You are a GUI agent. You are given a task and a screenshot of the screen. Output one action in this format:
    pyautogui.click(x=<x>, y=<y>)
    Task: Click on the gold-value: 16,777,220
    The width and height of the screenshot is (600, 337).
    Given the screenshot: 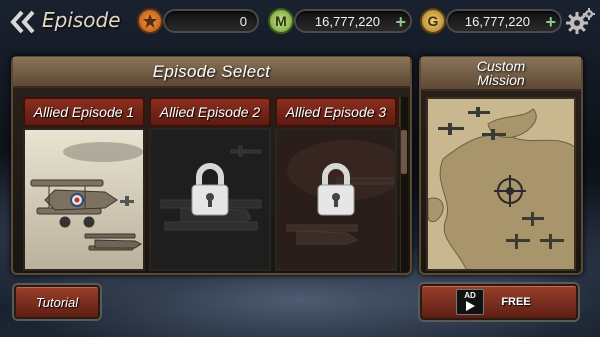 What is the action you would take?
    pyautogui.click(x=497, y=21)
    